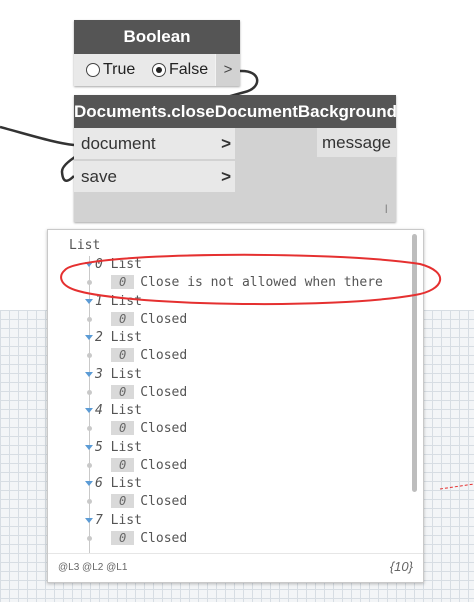  I want to click on documents-node-title: Documents.closeDocumentBackground, so click(235, 111).